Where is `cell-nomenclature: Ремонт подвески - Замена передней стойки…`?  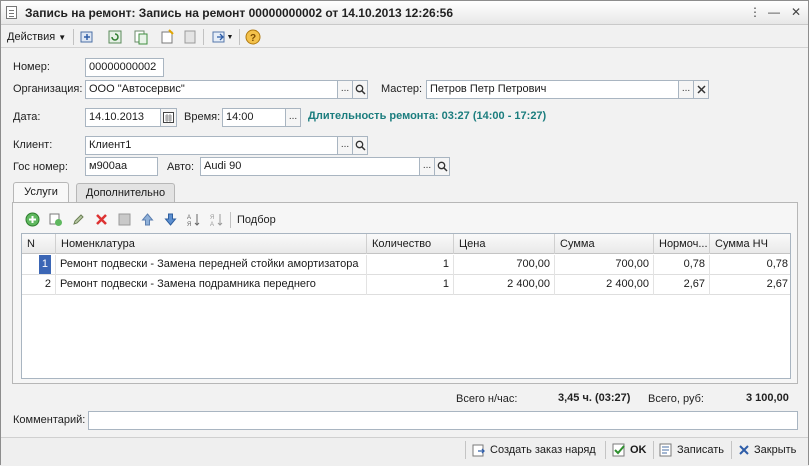 cell-nomenclature: Ремонт подвески - Замена передней стойки… is located at coordinates (211, 265).